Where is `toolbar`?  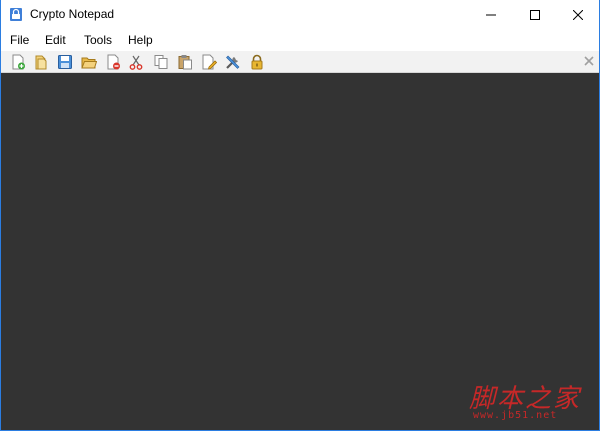 toolbar is located at coordinates (300, 62).